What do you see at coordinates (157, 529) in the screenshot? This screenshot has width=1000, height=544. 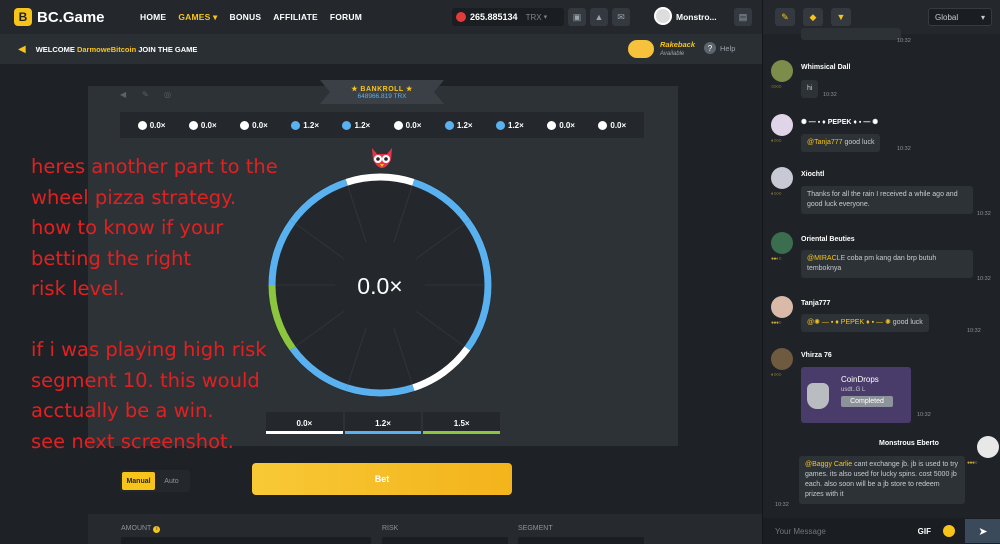 I see `info-icon: i` at bounding box center [157, 529].